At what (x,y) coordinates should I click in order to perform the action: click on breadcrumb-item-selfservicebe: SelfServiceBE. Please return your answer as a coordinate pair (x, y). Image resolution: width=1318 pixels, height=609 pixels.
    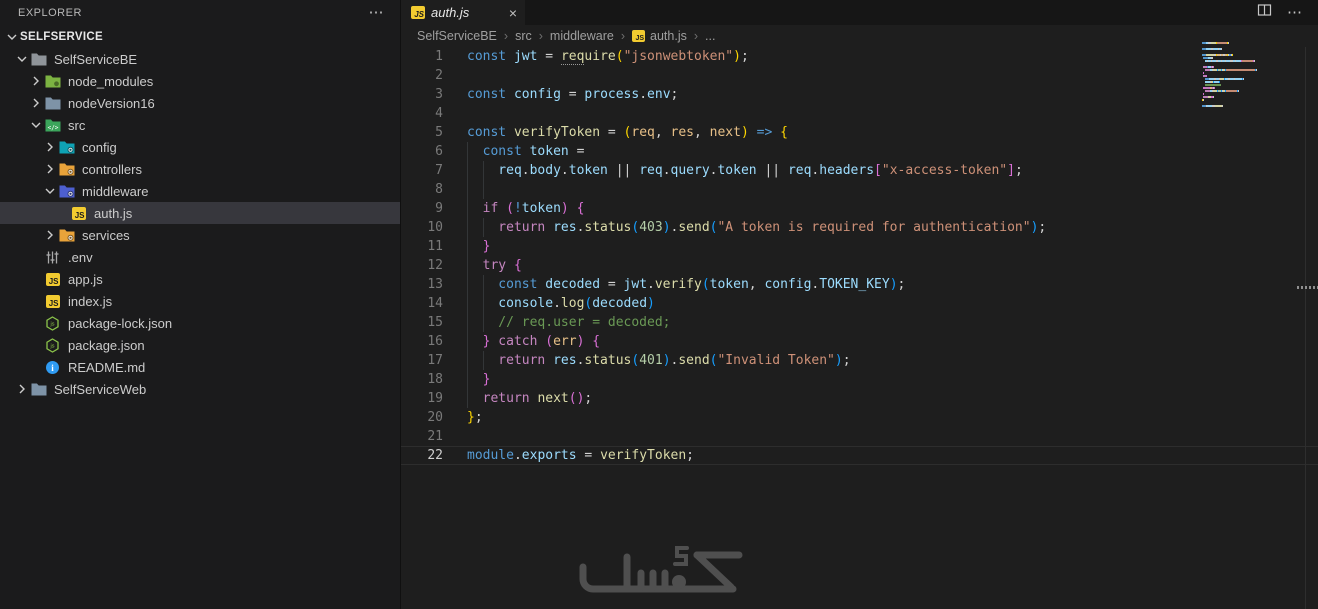
    Looking at the image, I should click on (457, 36).